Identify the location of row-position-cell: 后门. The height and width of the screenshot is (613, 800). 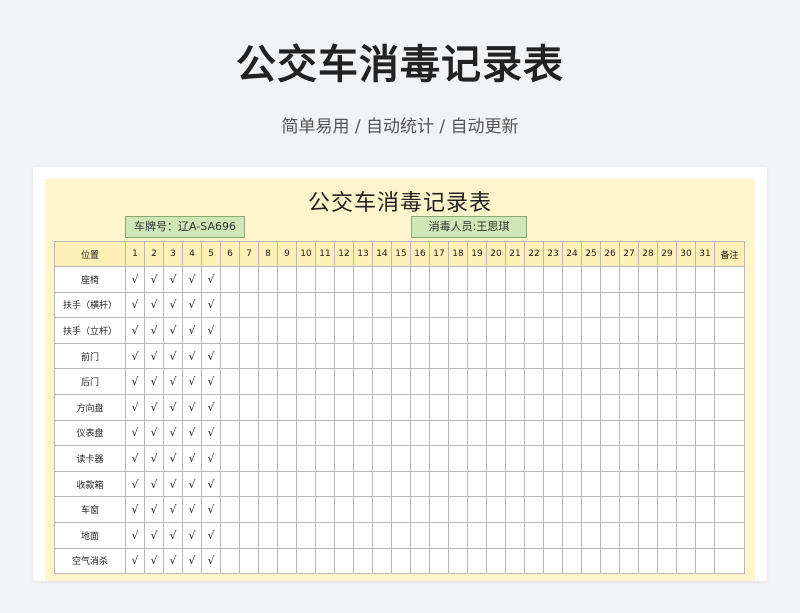
(90, 381).